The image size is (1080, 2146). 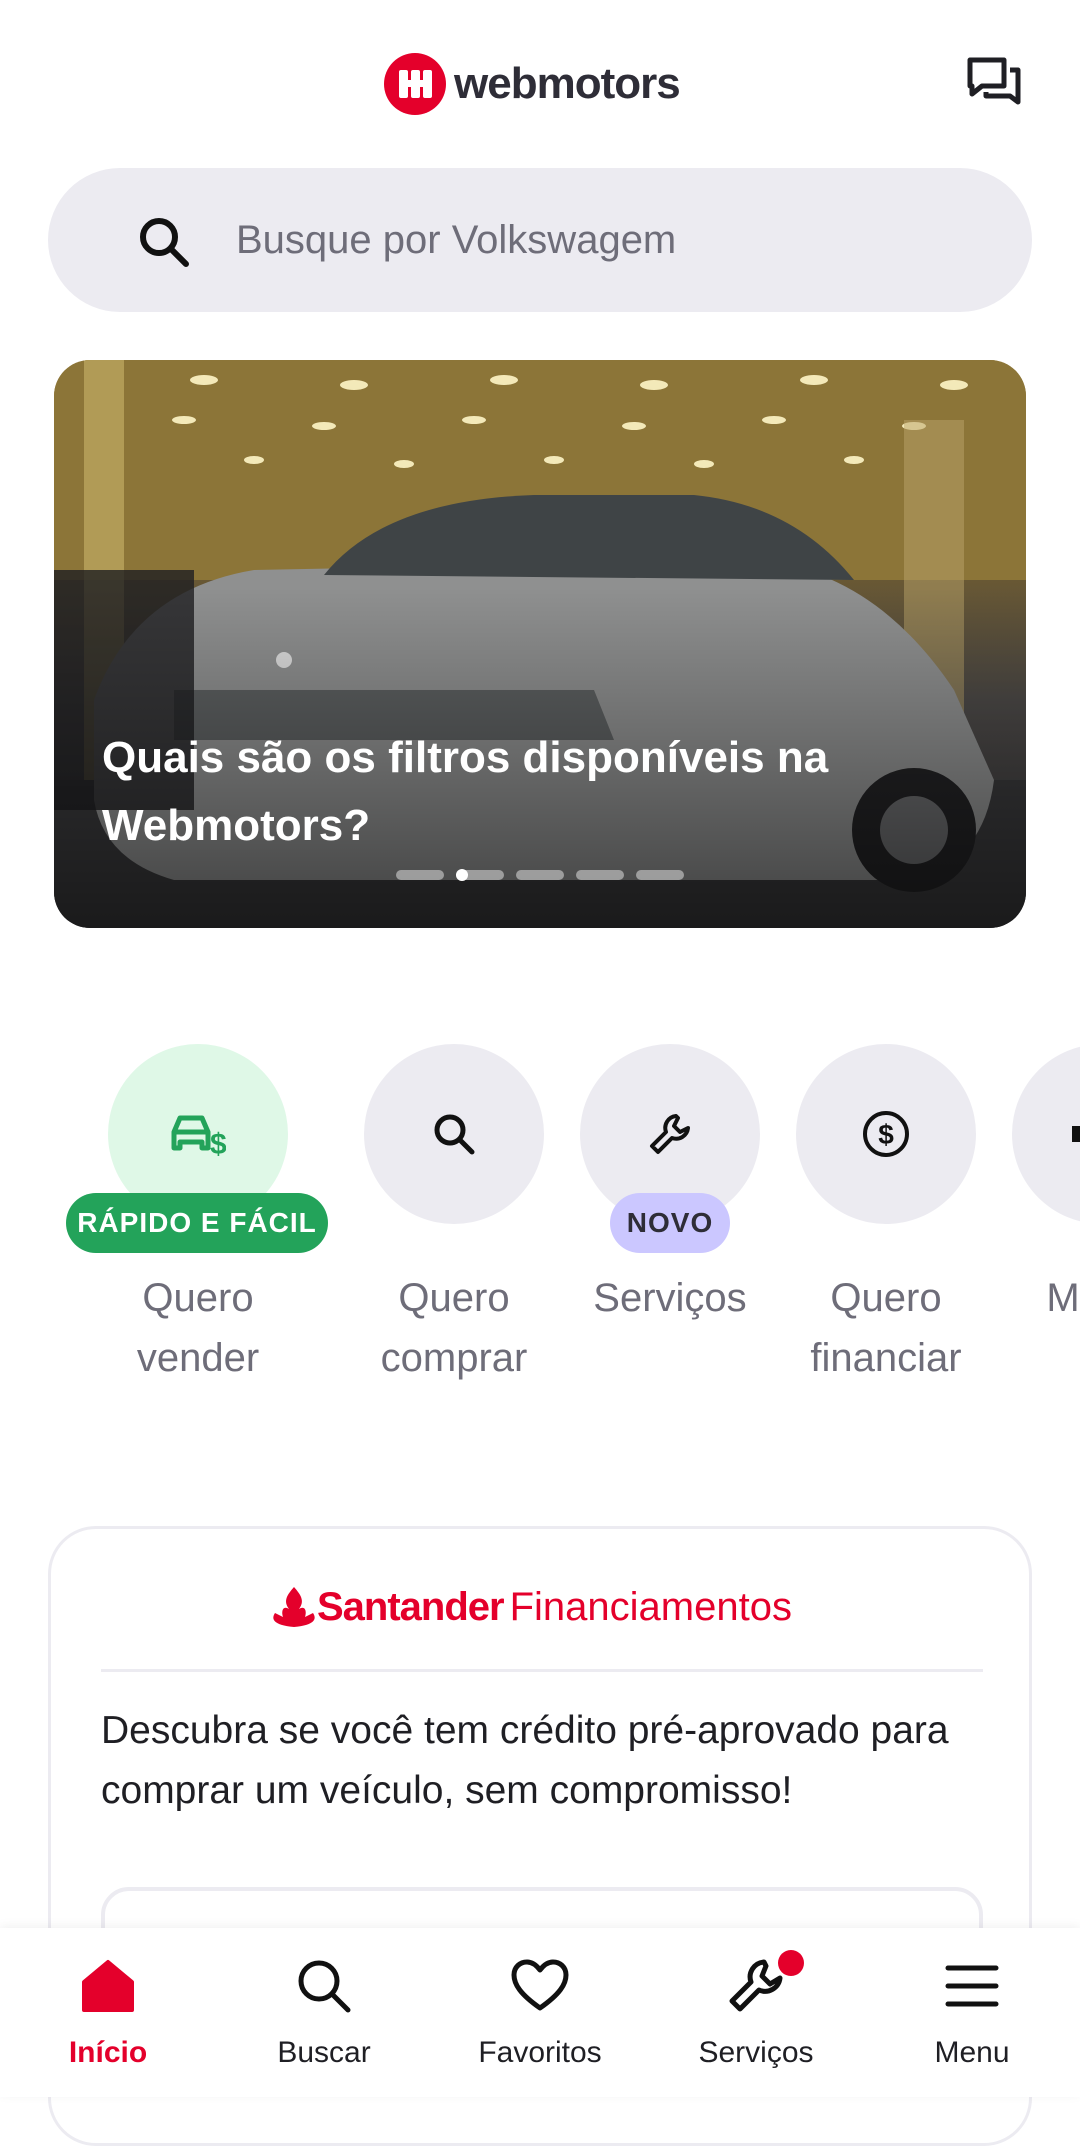 I want to click on badge-novo: NOVO, so click(x=670, y=1223).